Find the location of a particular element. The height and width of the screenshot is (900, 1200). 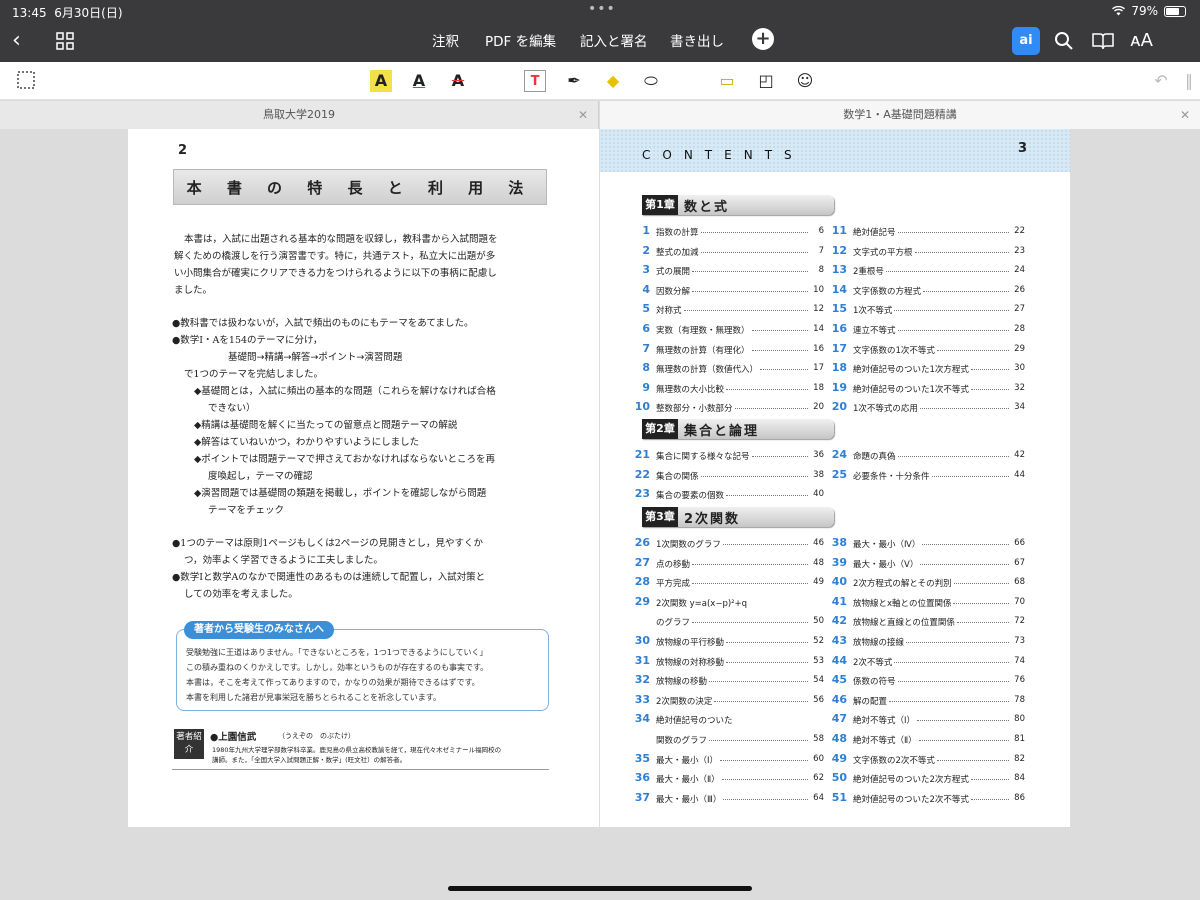

toc-entry: 12 文字式の平方根 23 is located at coordinates (925, 252).